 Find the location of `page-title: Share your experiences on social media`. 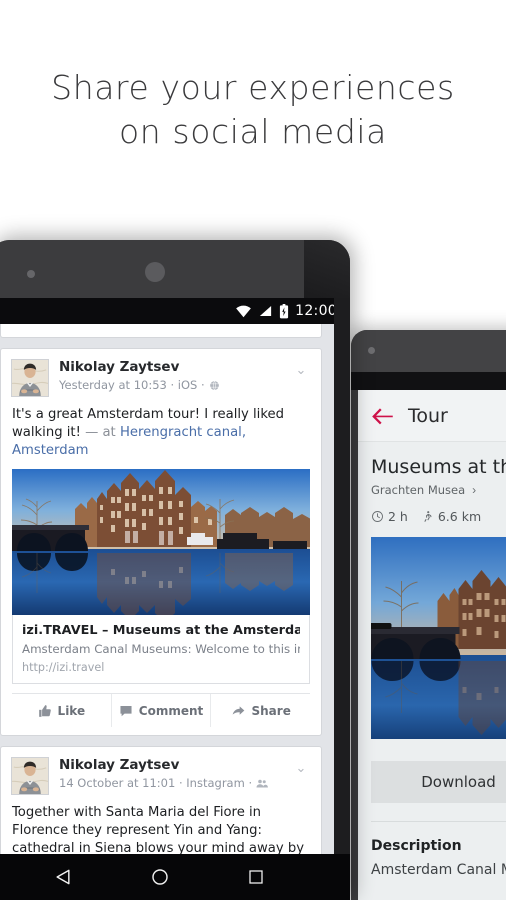

page-title: Share your experiences on social media is located at coordinates (253, 110).